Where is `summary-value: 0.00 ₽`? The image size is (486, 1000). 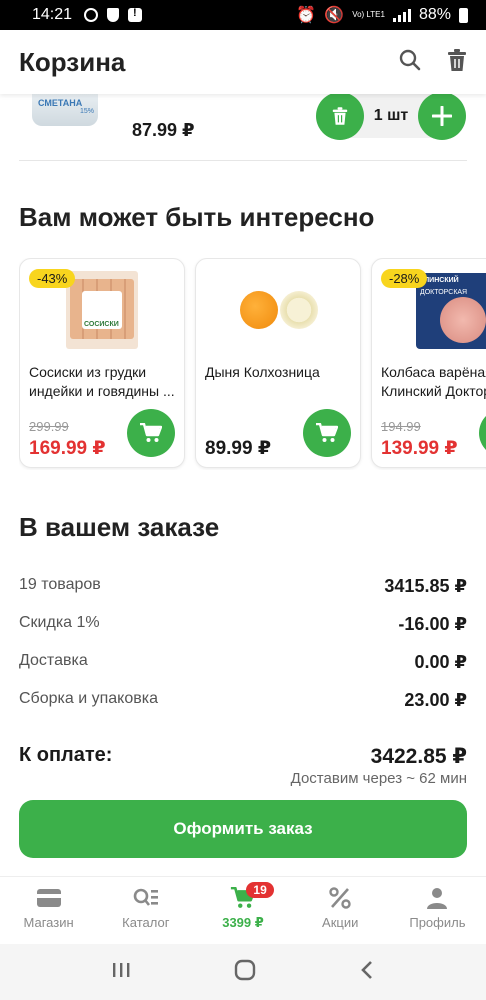
summary-value: 0.00 ₽ is located at coordinates (440, 662).